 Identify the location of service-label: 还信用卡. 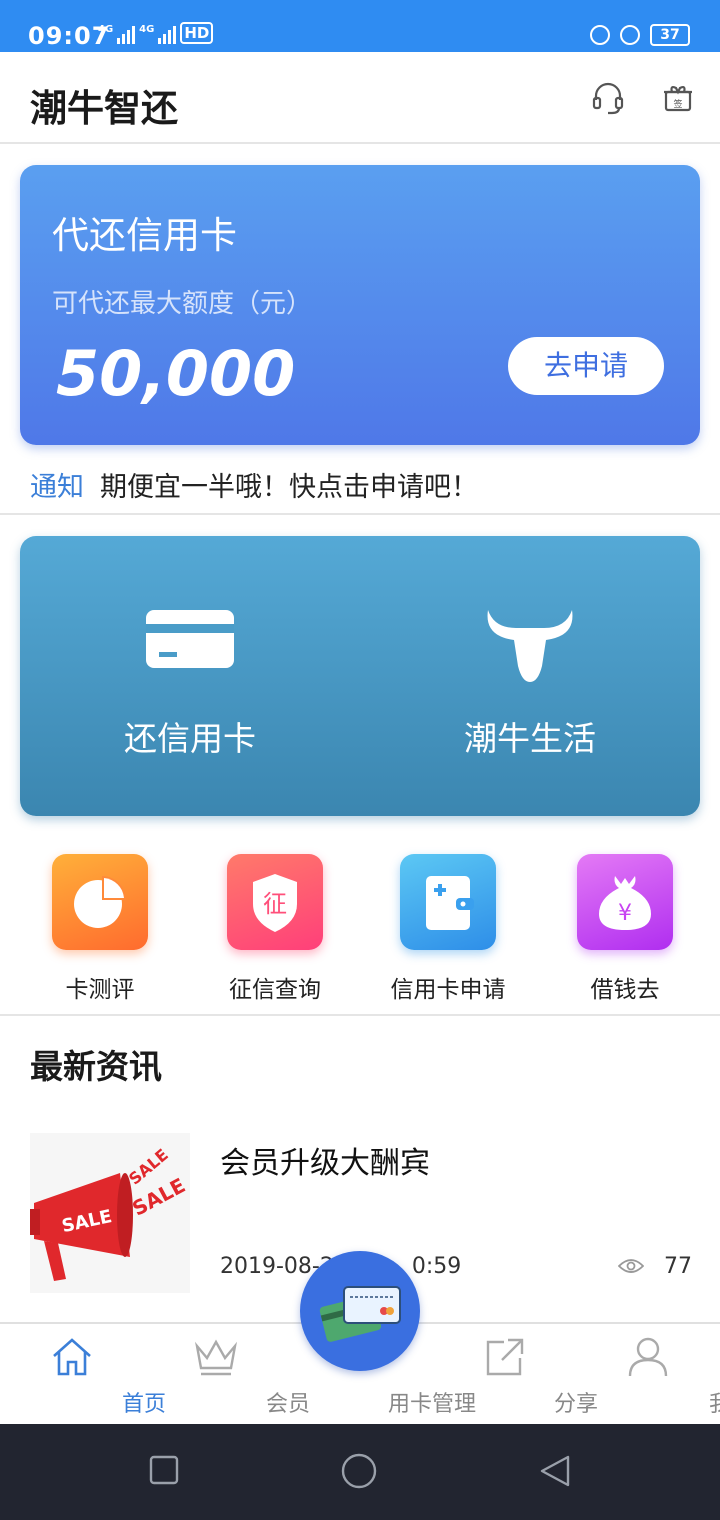
(190, 738).